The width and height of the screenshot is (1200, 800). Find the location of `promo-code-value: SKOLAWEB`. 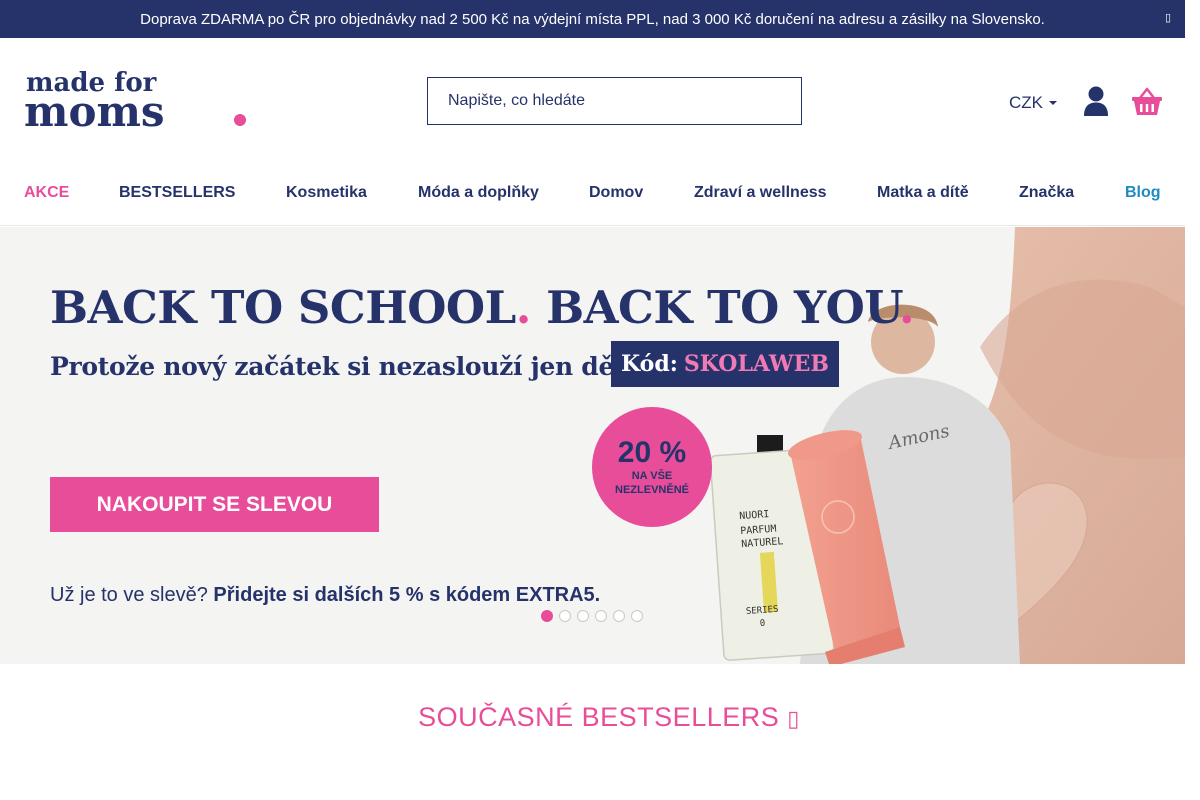

promo-code-value: SKOLAWEB is located at coordinates (756, 364).